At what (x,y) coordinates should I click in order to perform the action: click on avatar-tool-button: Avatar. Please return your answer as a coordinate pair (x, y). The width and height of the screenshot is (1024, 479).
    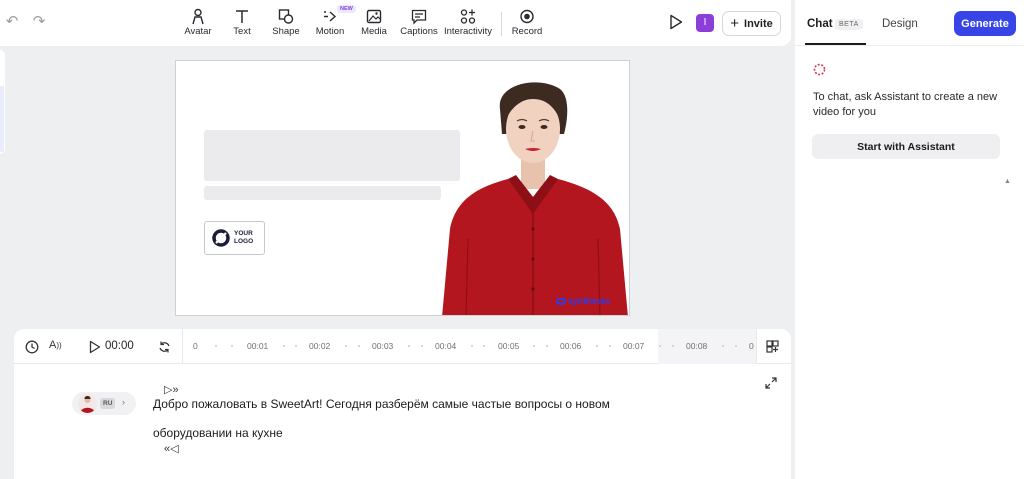
    Looking at the image, I should click on (198, 24).